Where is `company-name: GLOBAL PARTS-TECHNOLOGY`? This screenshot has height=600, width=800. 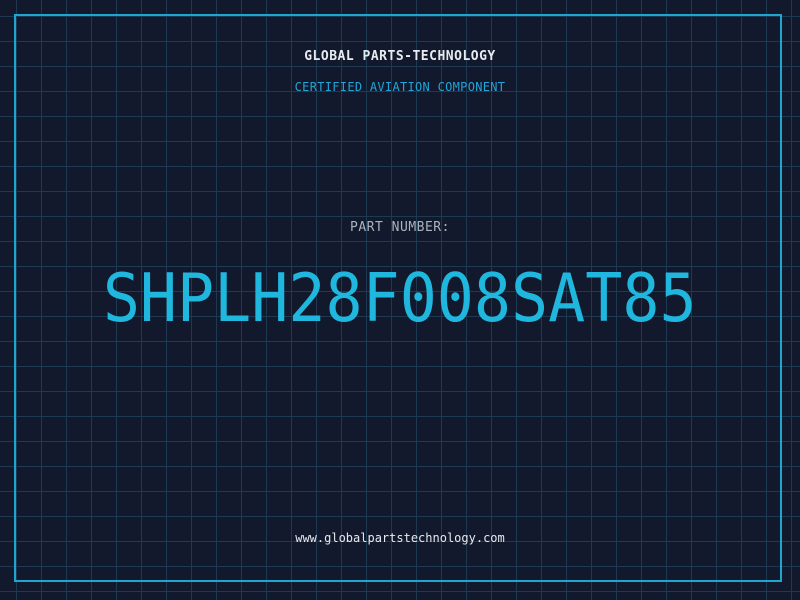
company-name: GLOBAL PARTS-TECHNOLOGY is located at coordinates (400, 56).